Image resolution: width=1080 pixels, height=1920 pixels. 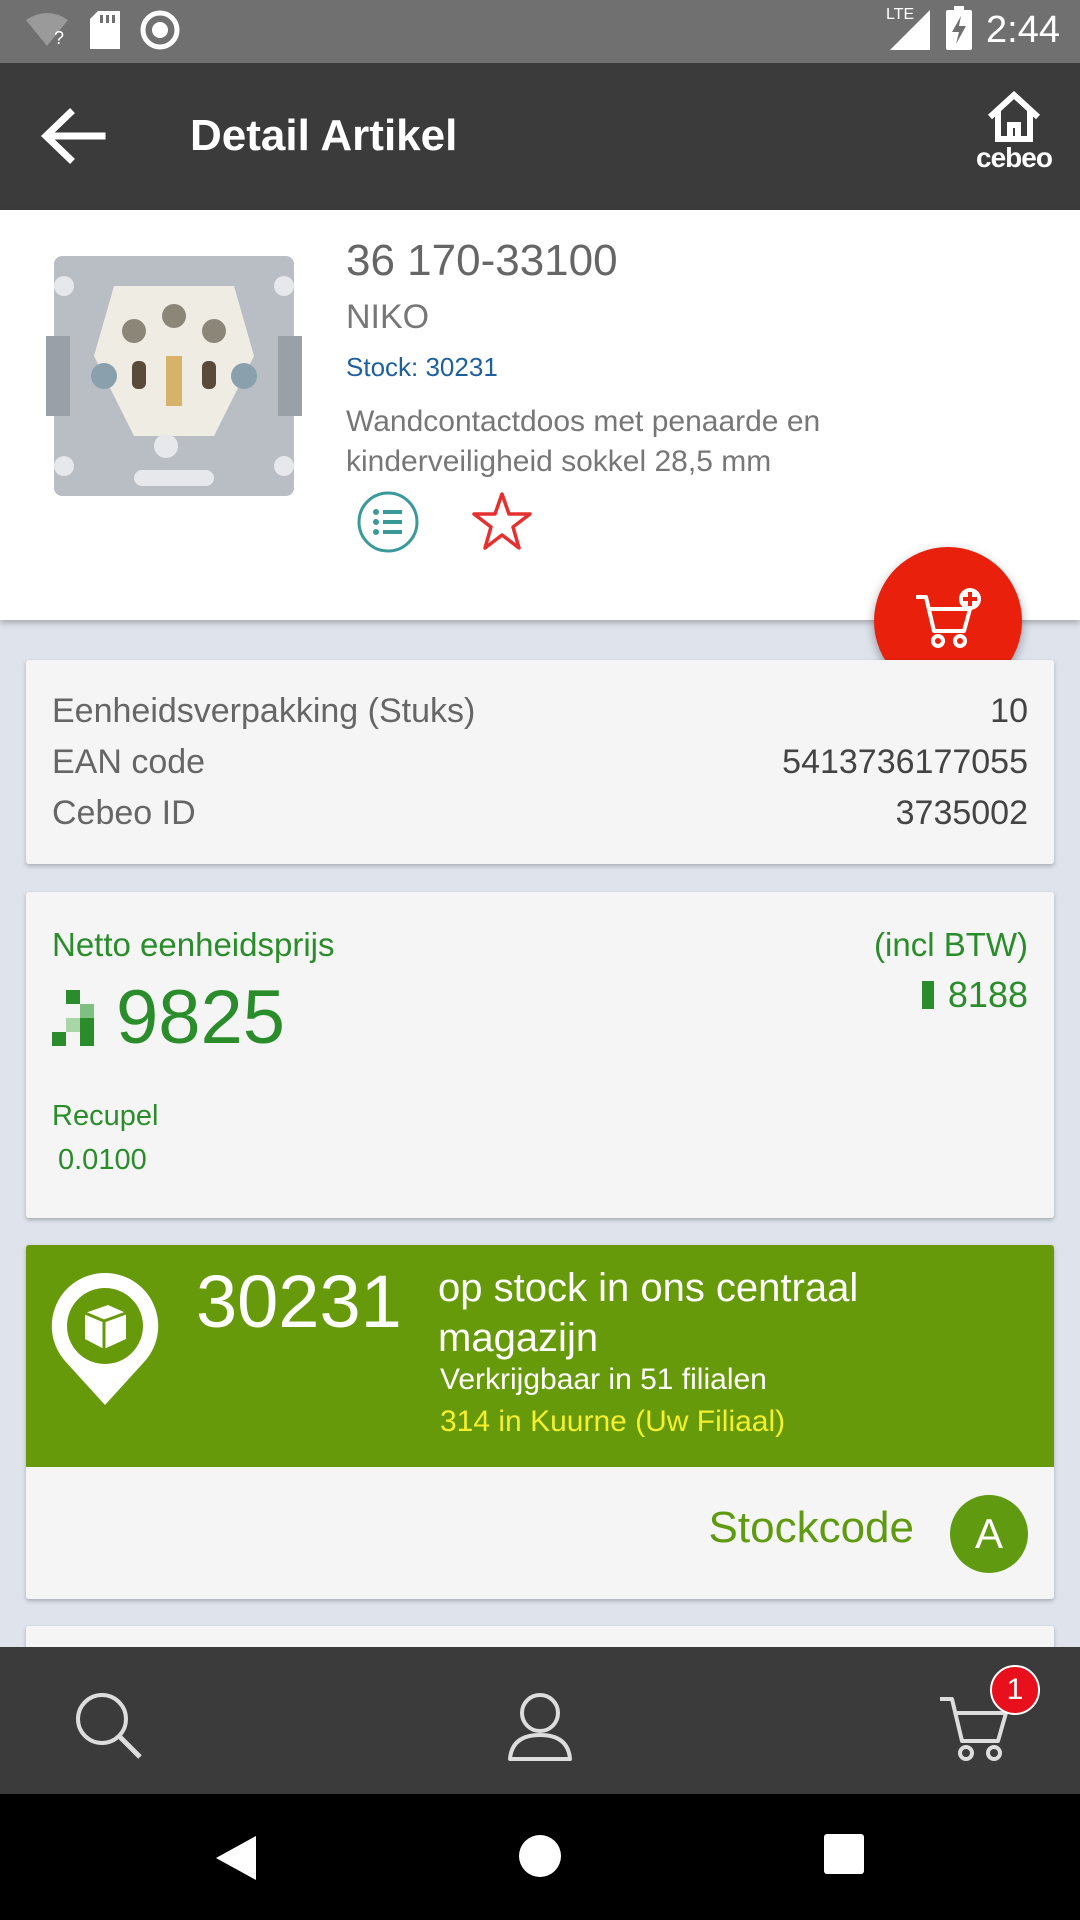 I want to click on recupel-label: Recupel, so click(x=105, y=1116).